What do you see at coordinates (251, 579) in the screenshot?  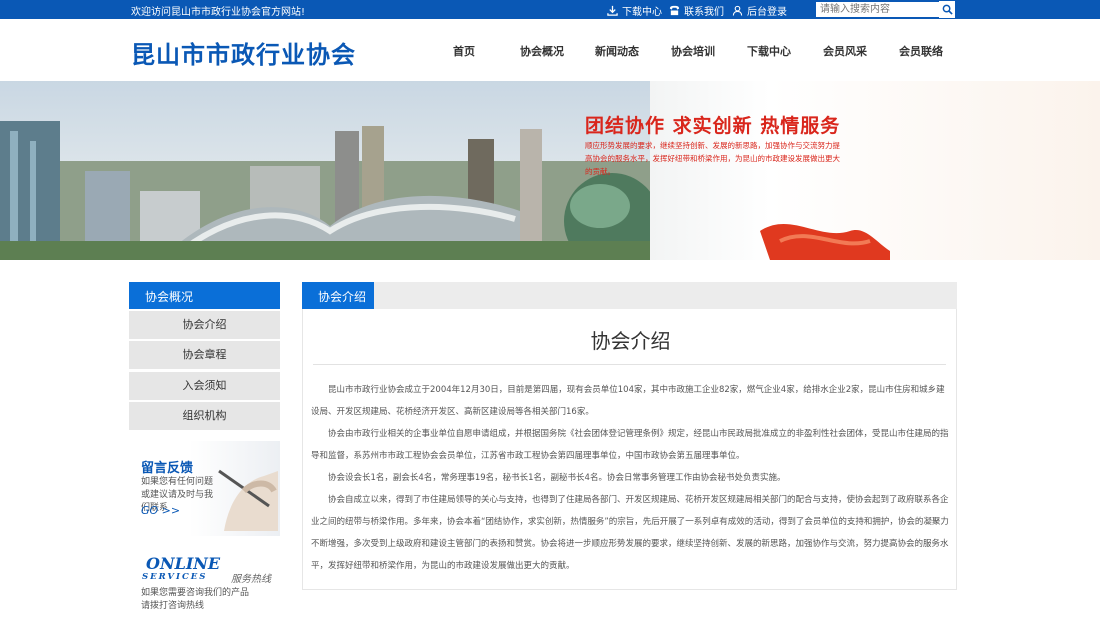 I see `hotline-label: 服务热线` at bounding box center [251, 579].